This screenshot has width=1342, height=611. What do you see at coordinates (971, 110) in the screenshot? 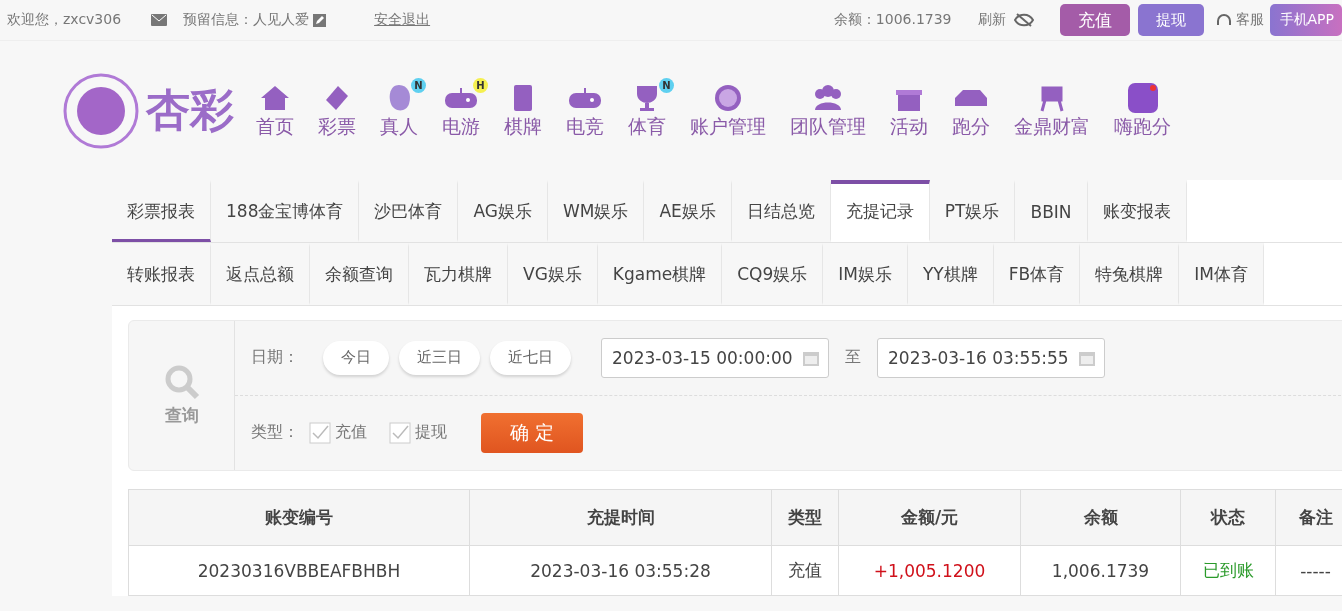
I see `nav-item: 跑分` at bounding box center [971, 110].